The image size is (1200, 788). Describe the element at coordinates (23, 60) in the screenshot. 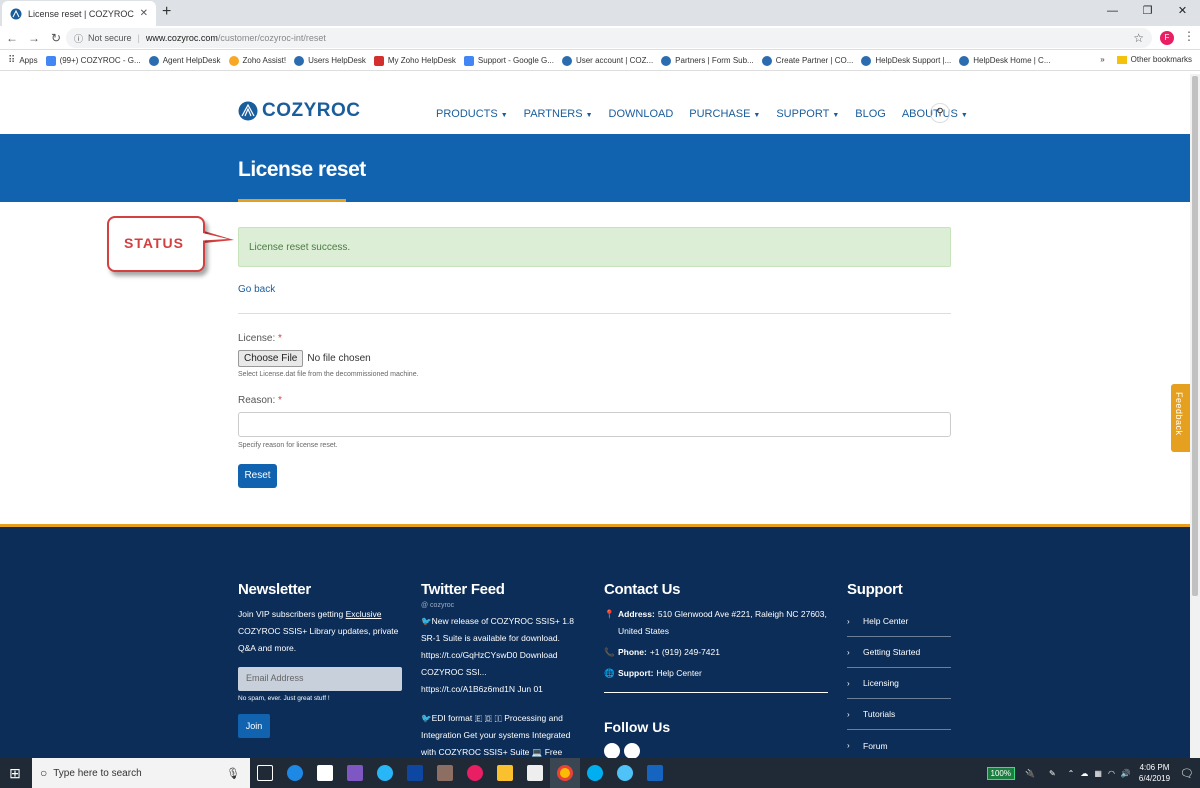

I see `bookmark-apps: ⠿ Apps` at that location.